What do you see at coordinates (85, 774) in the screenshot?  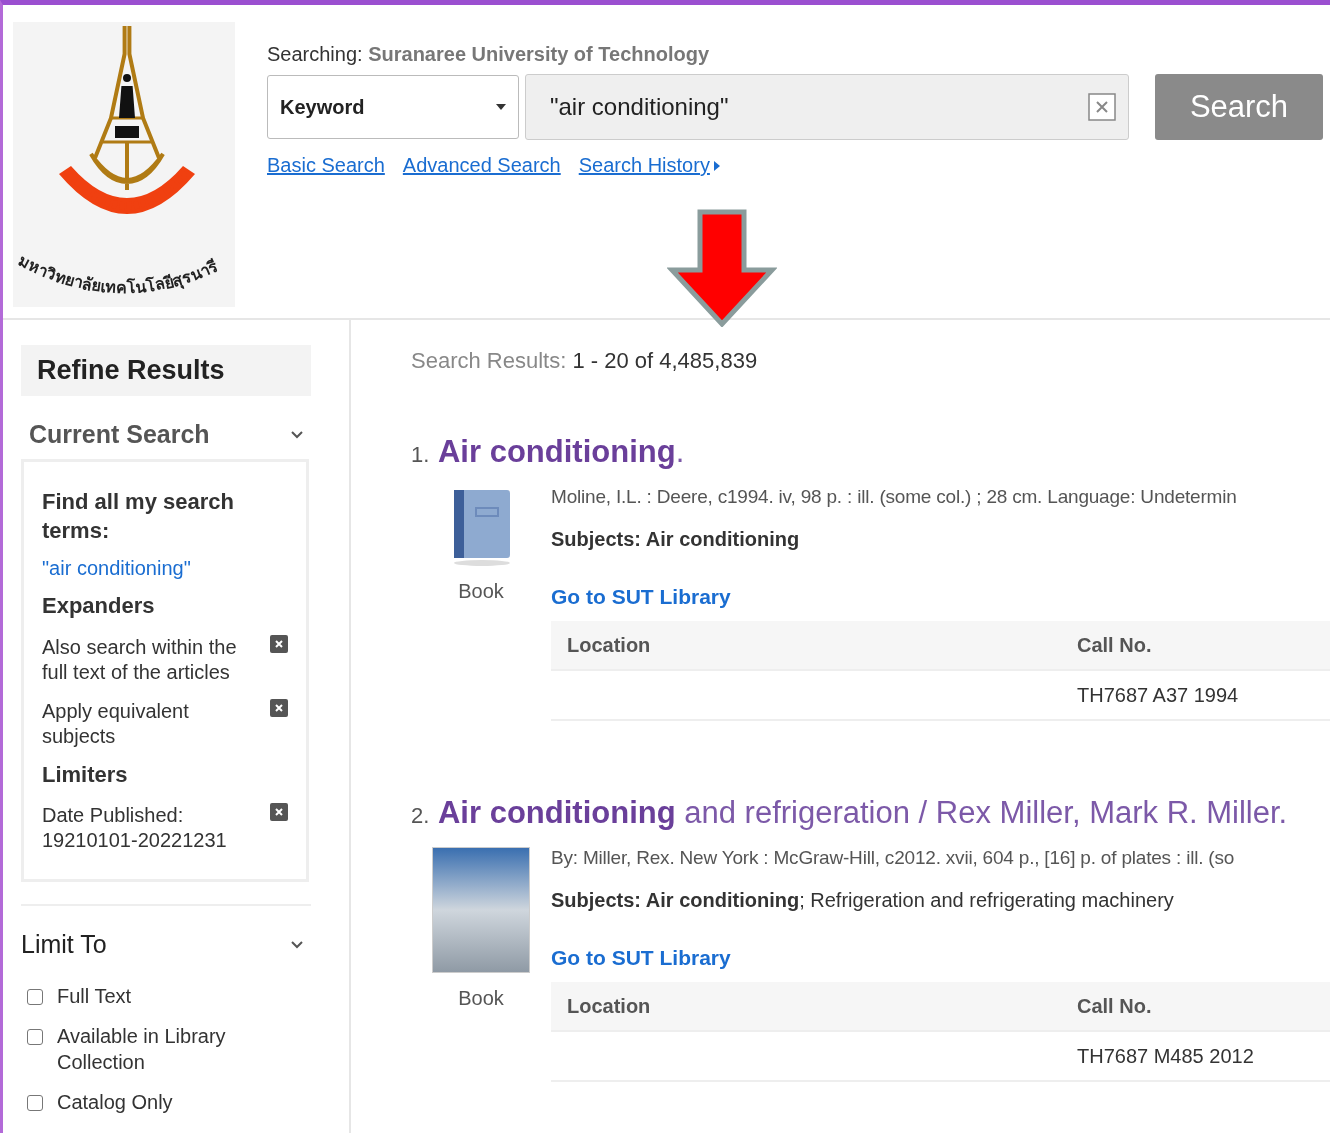 I see `group-heading: Limiters` at bounding box center [85, 774].